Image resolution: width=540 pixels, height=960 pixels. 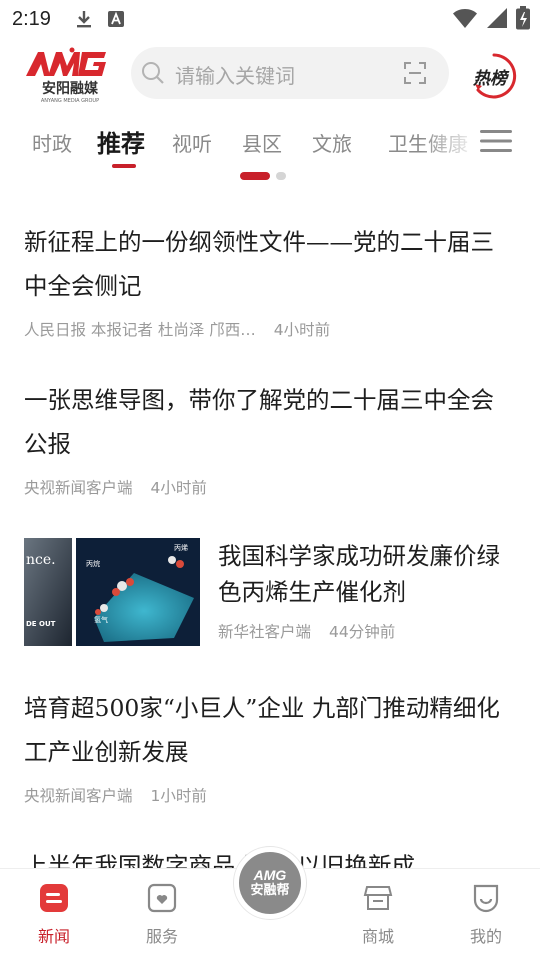 What do you see at coordinates (178, 796) in the screenshot?
I see `news-time: 1小时前` at bounding box center [178, 796].